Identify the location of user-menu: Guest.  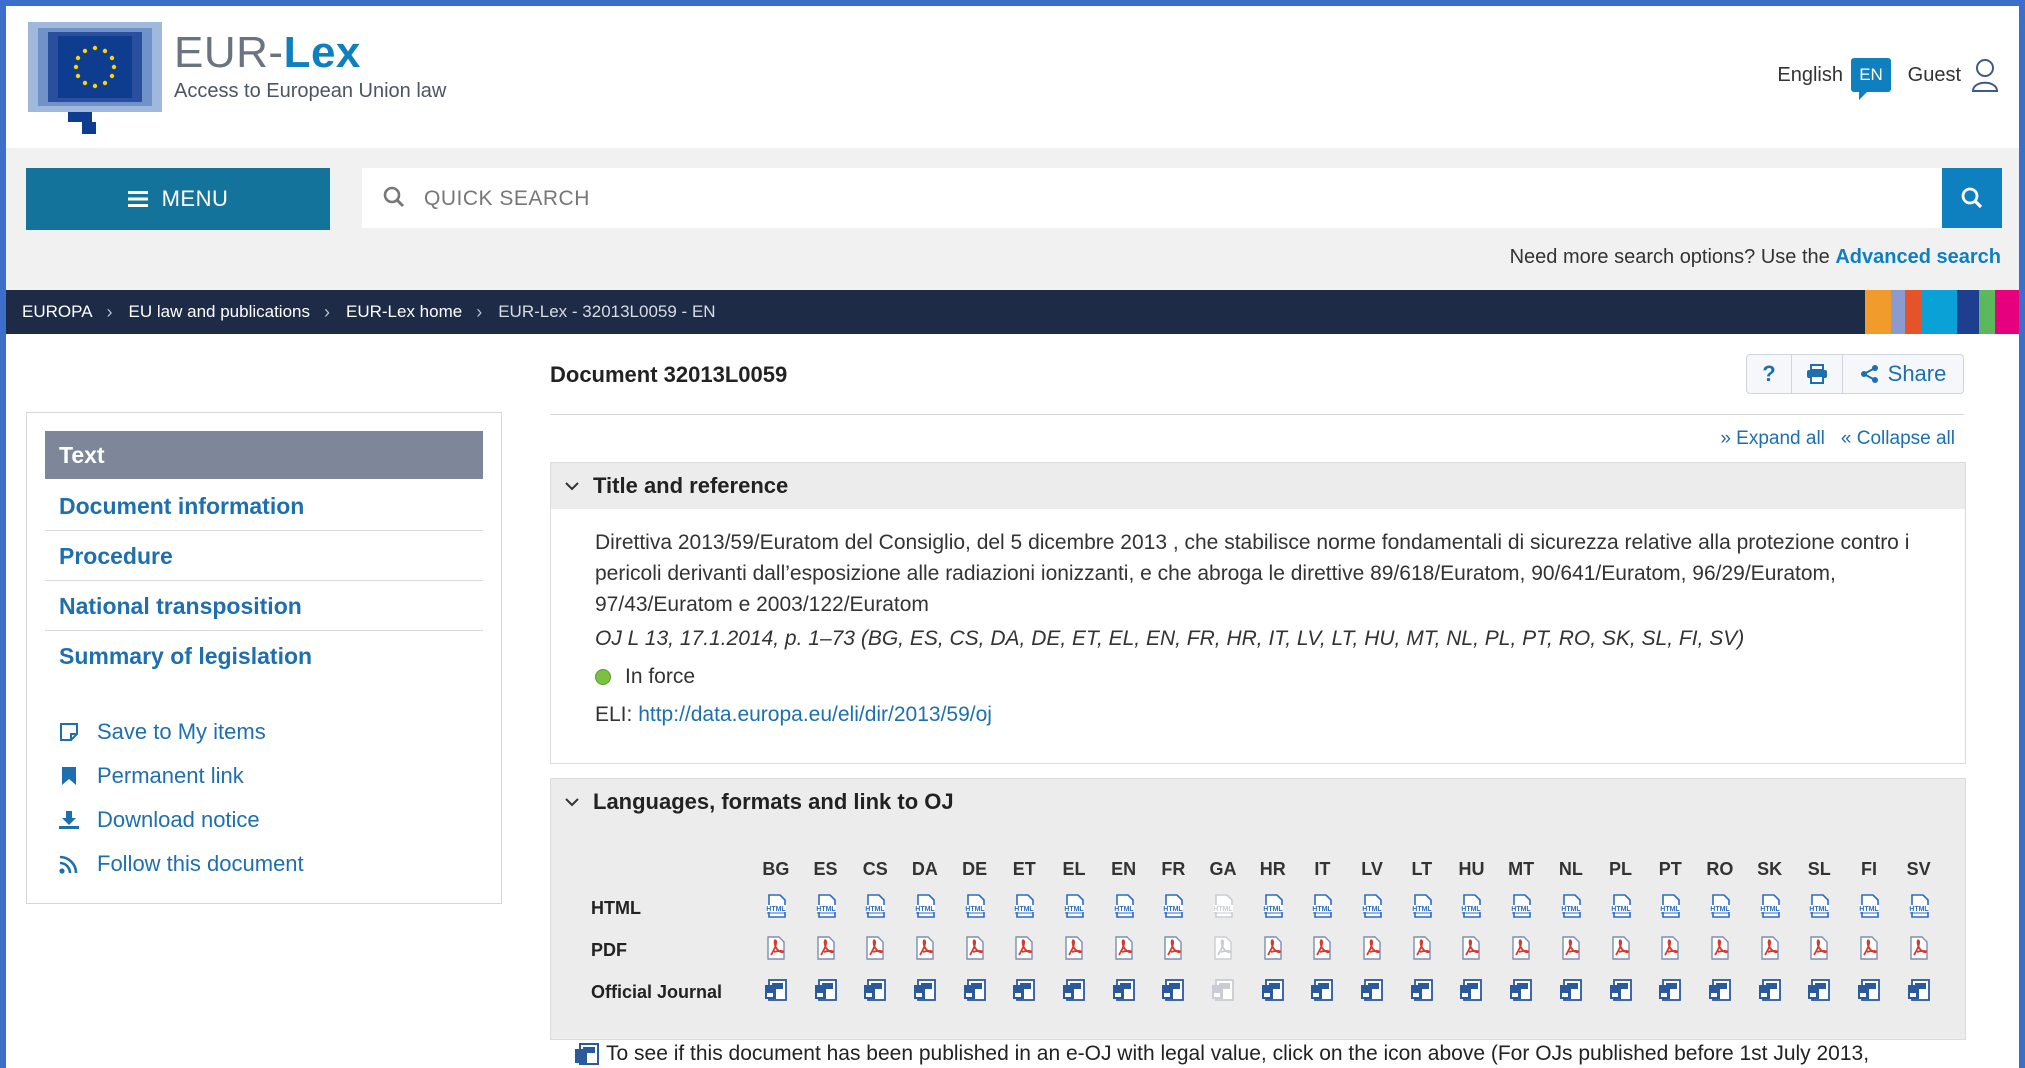
(1953, 75).